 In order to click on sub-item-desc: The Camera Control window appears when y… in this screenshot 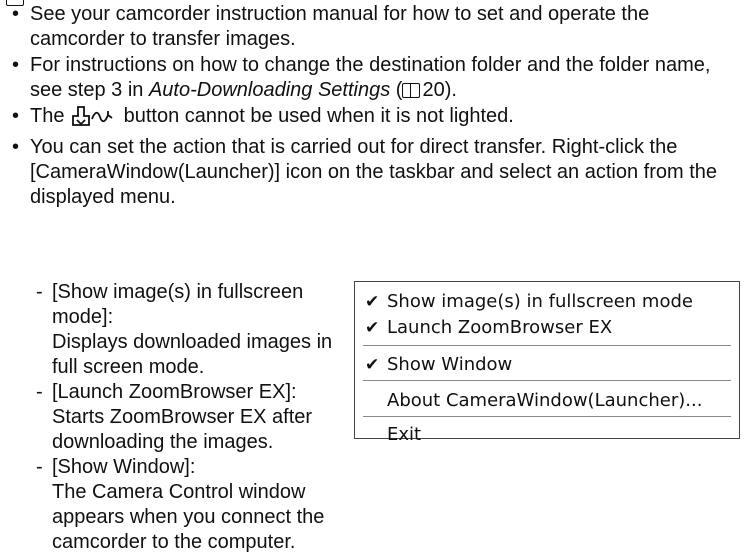, I will do `click(188, 517)`.